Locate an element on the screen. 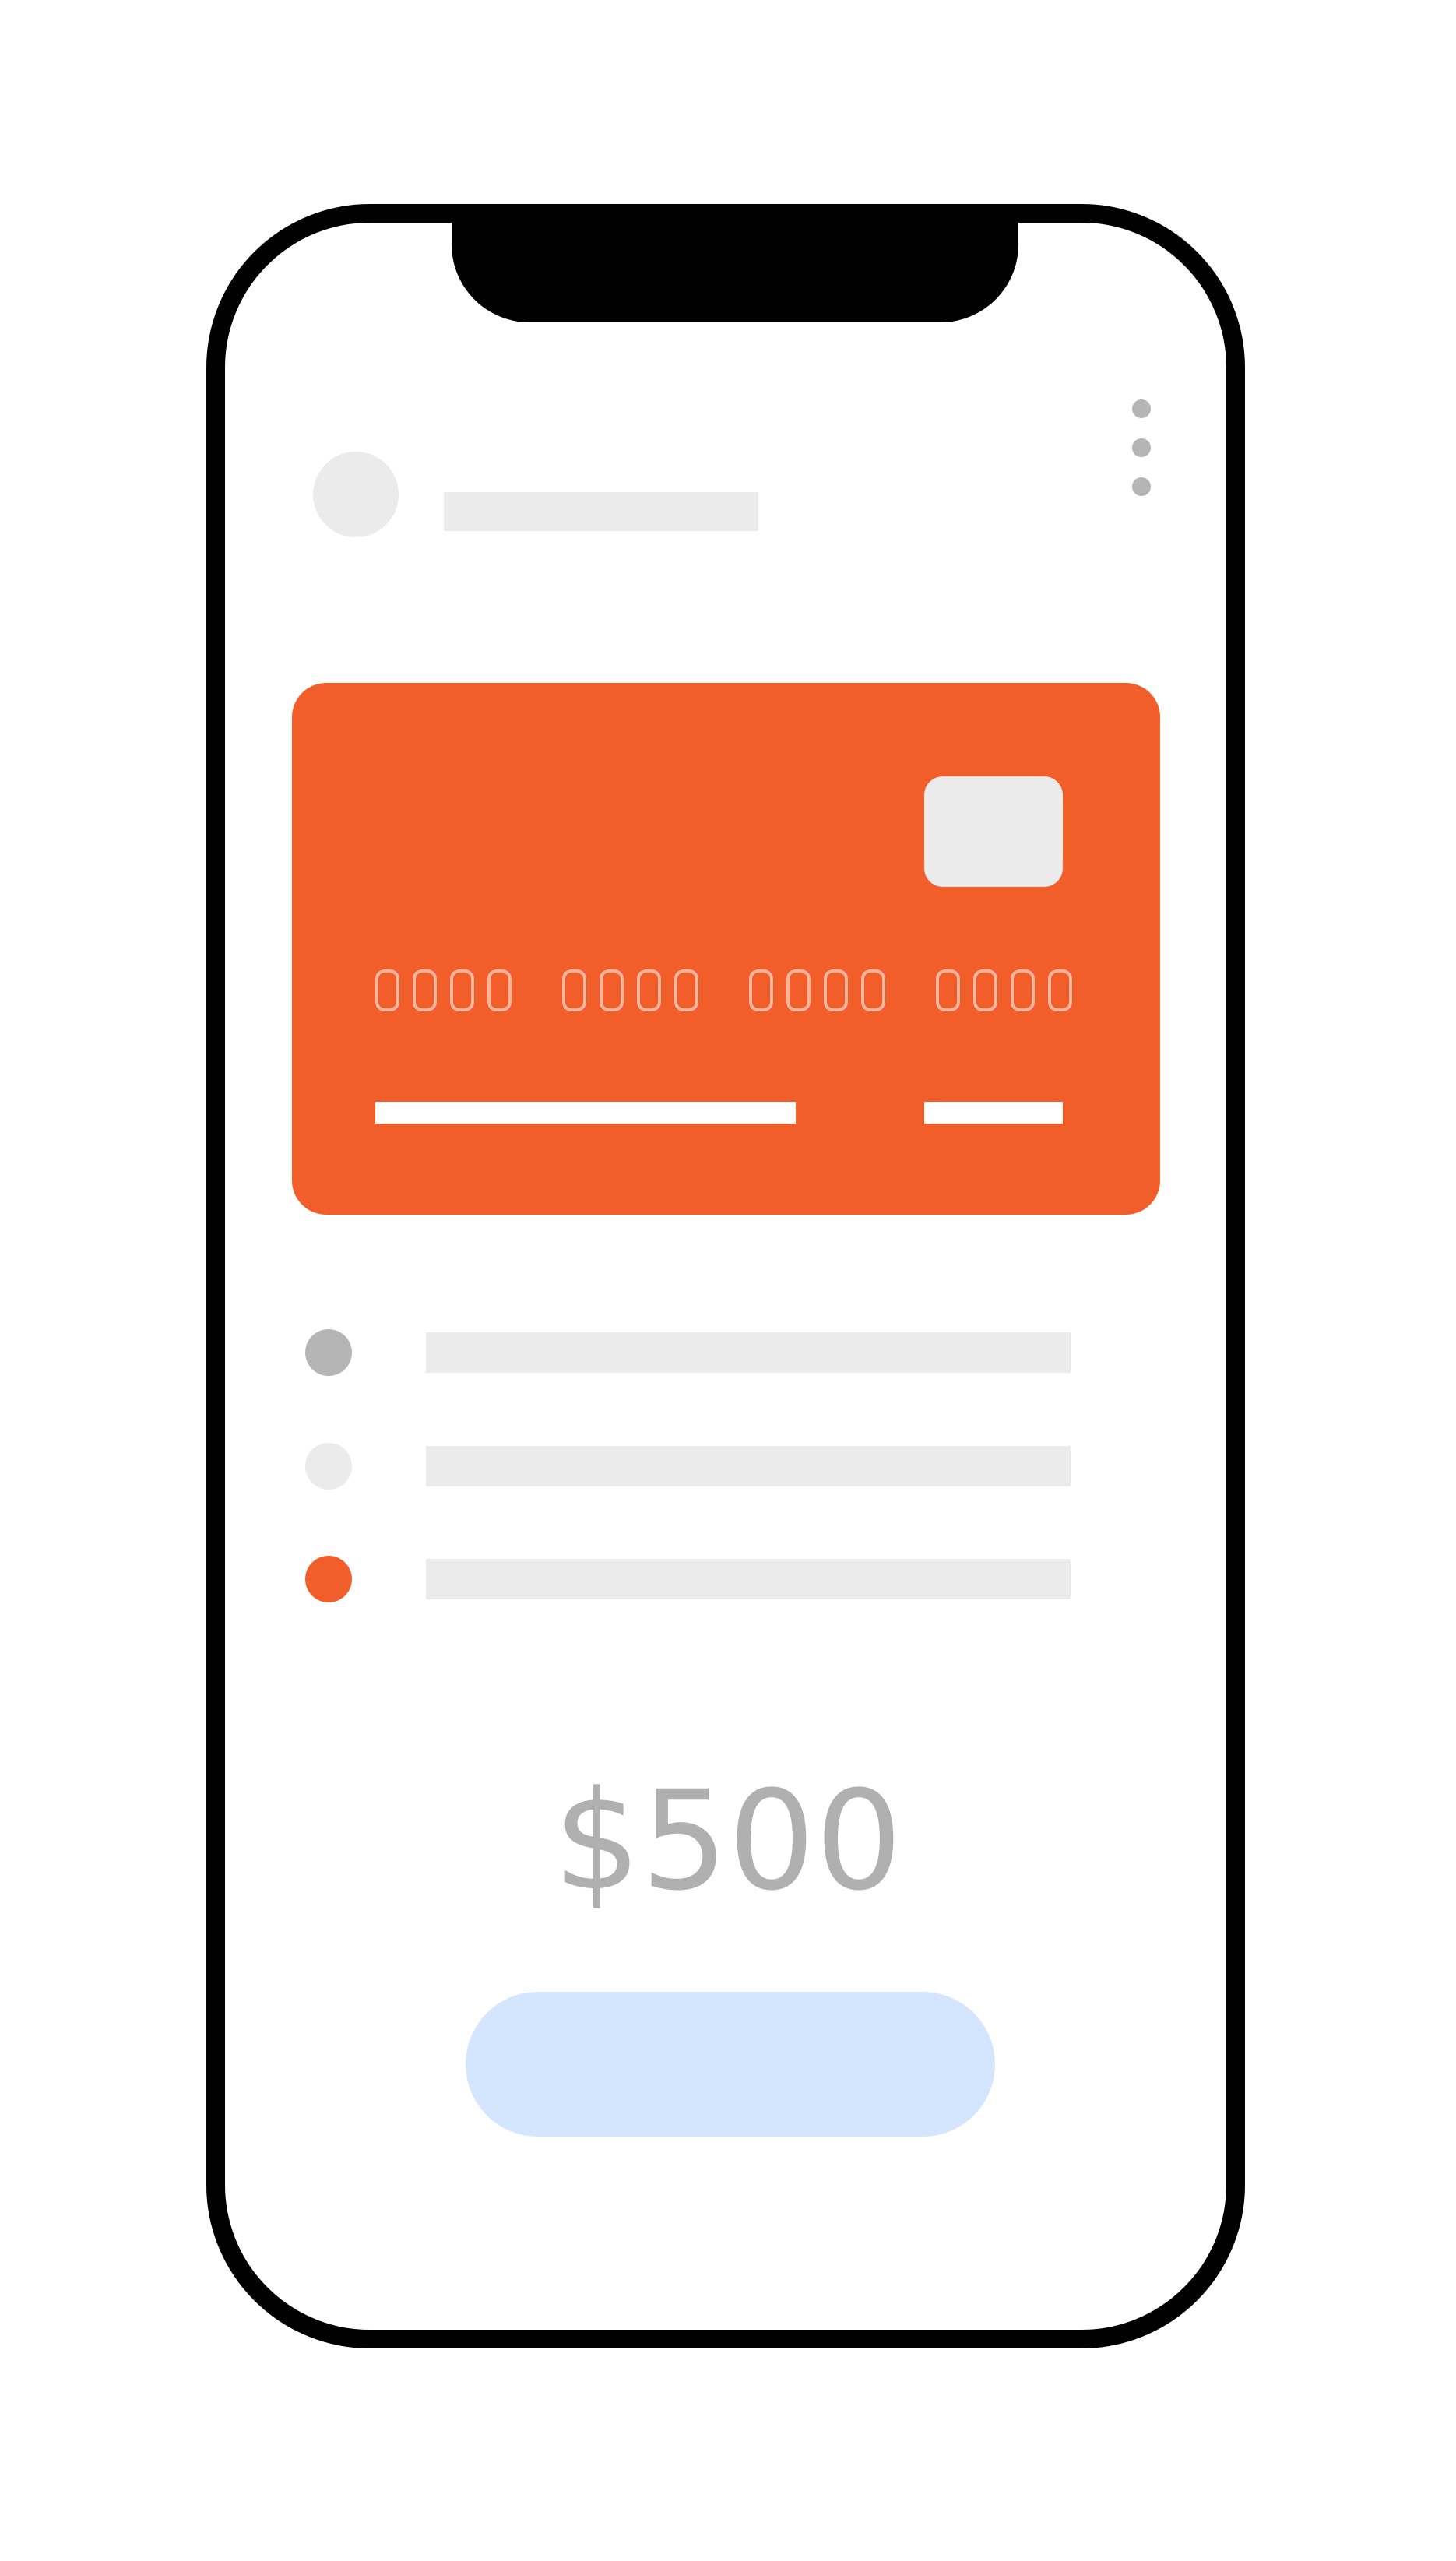  cardholder-name-line is located at coordinates (585, 1113).